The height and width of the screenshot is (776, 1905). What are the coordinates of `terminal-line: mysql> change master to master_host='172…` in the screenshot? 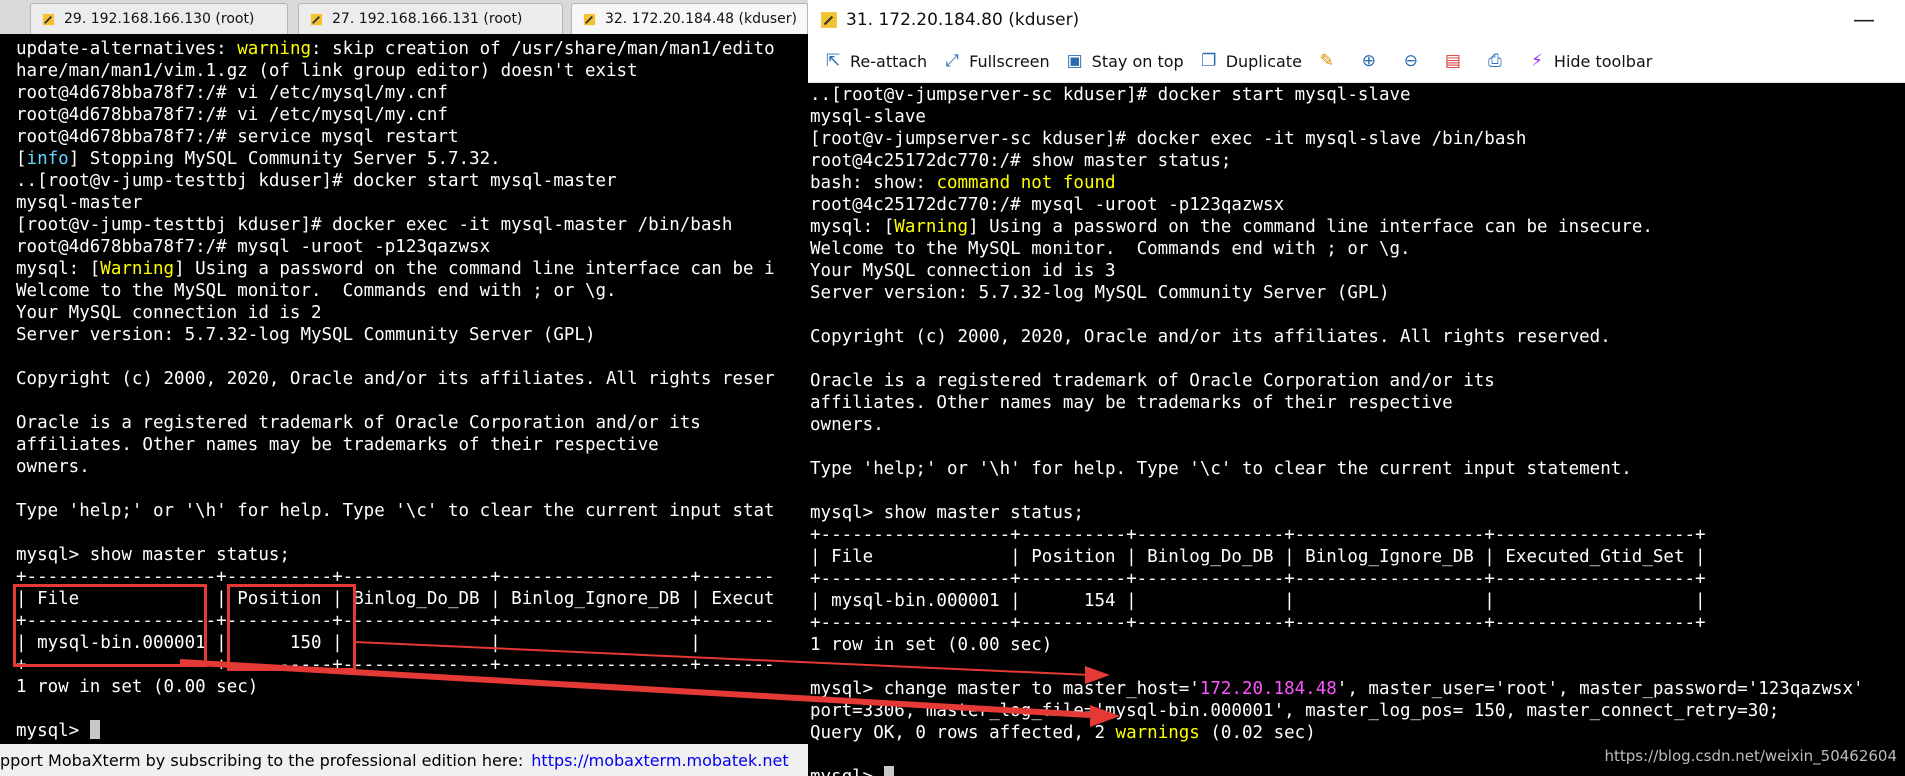 It's located at (1337, 689).